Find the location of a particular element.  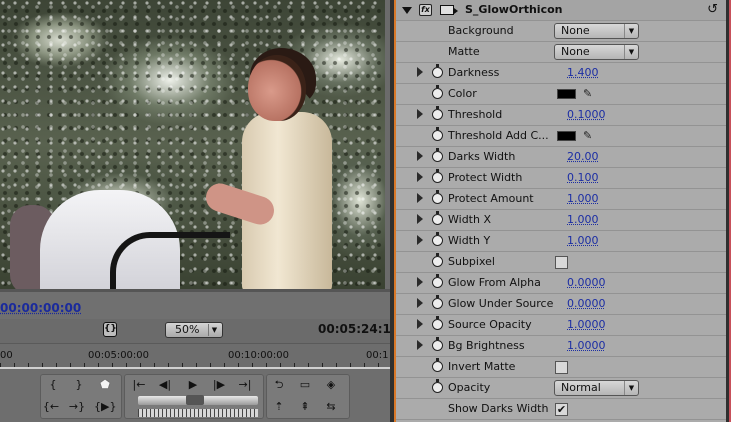

property-label: Opacity is located at coordinates (469, 387).